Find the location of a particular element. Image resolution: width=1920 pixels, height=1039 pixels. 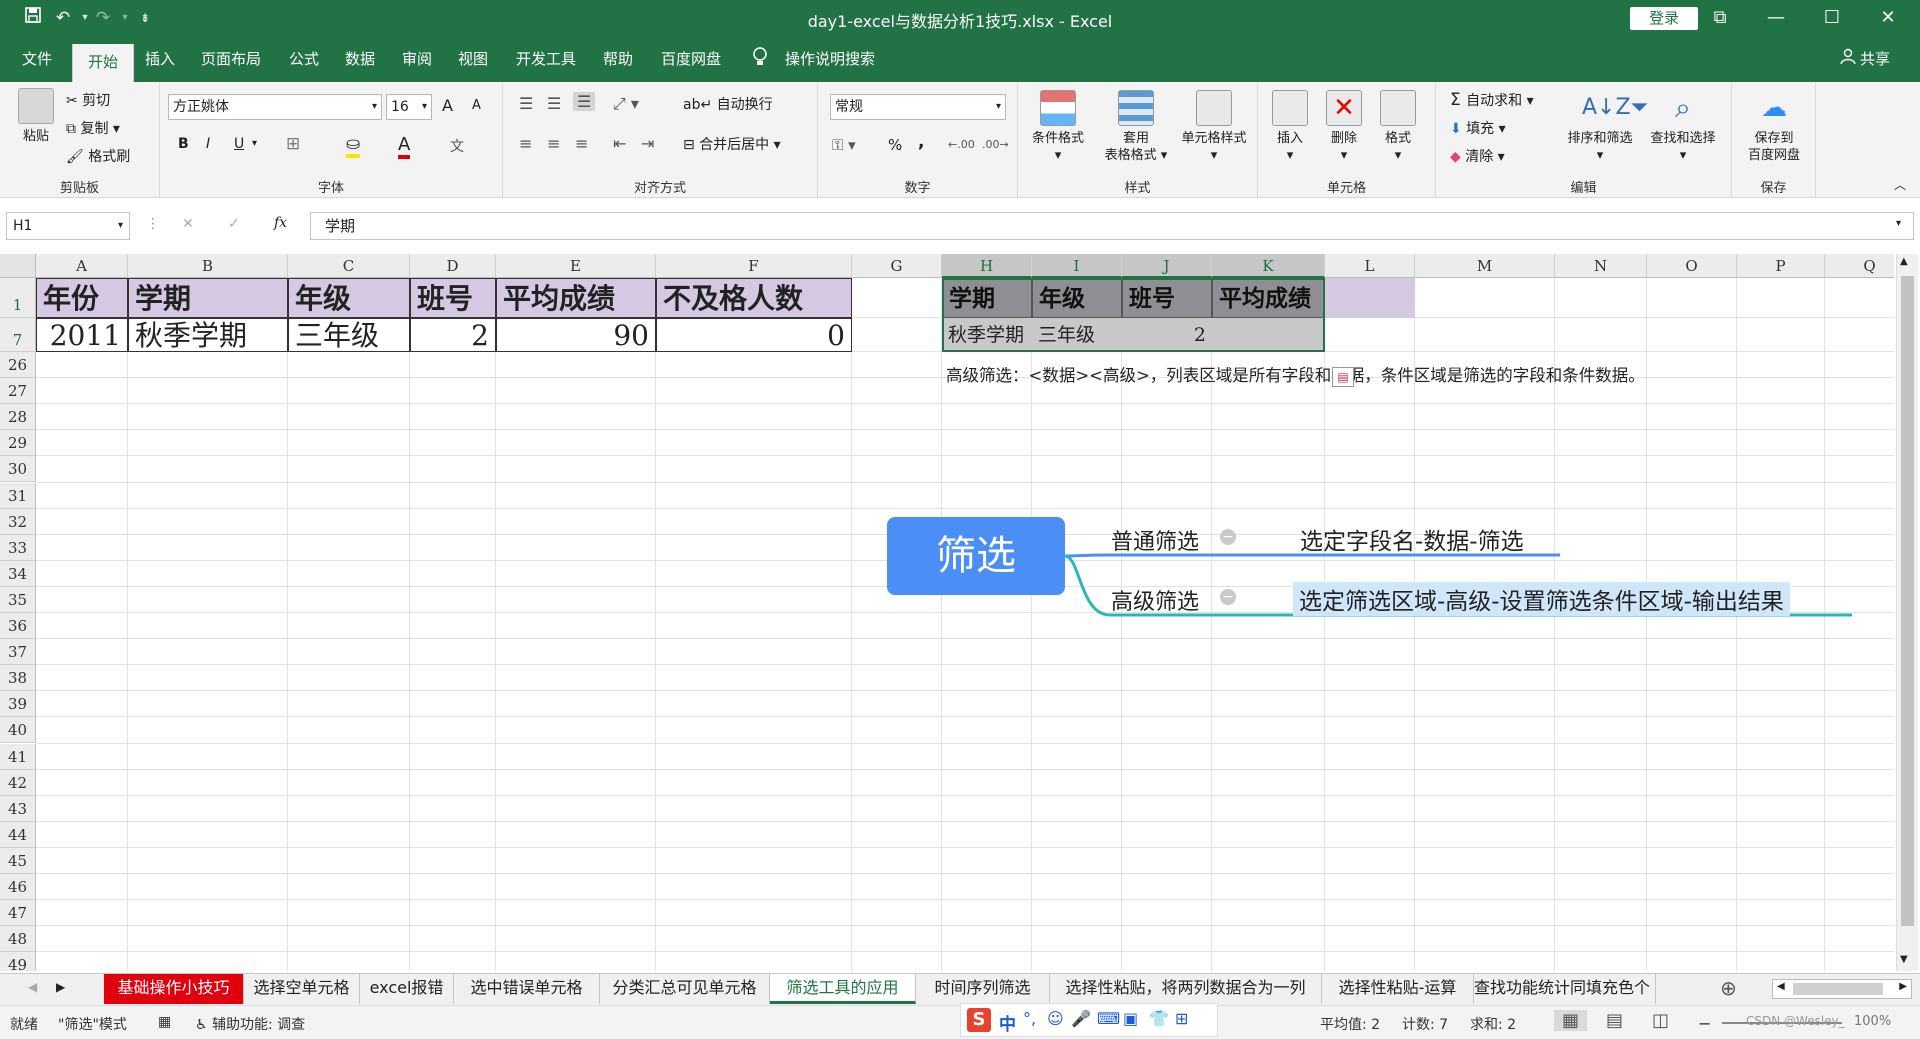

keyboard-icon: ⌨ is located at coordinates (1108, 1018).